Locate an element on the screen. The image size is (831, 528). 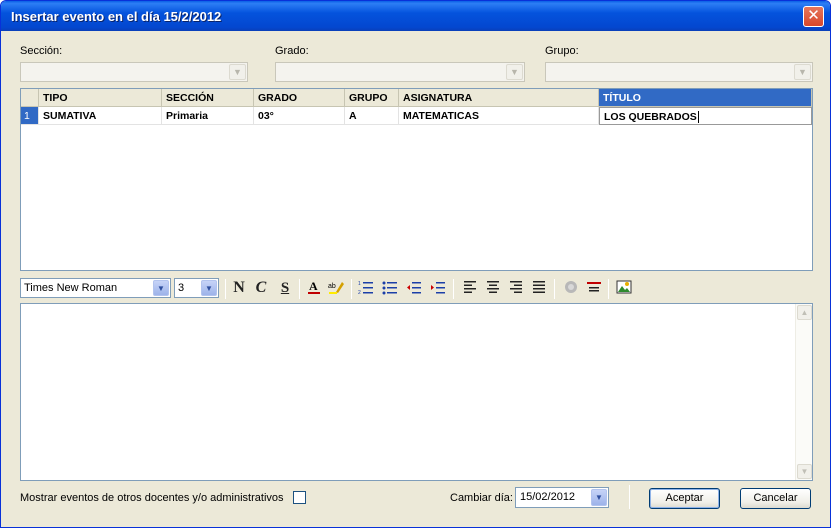
cell-asignatura: MATEMATICAS is located at coordinates (499, 116).